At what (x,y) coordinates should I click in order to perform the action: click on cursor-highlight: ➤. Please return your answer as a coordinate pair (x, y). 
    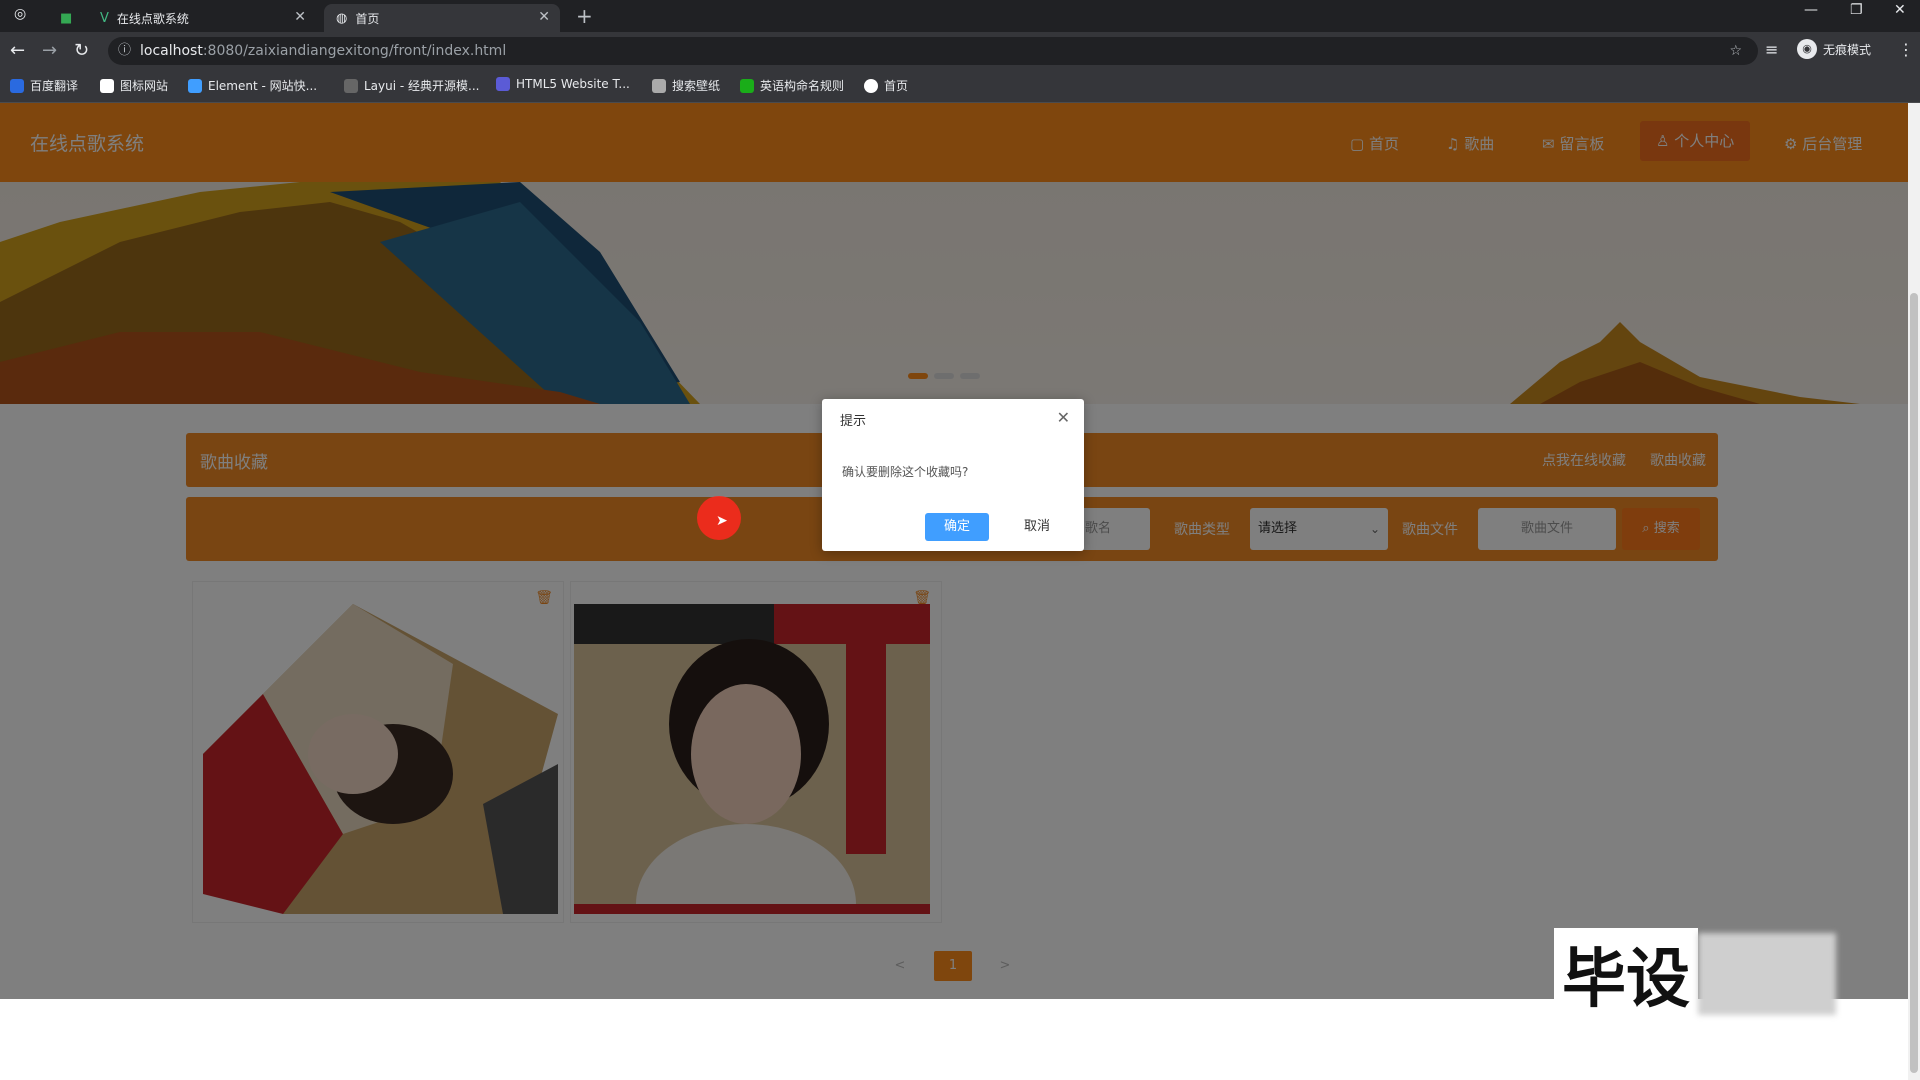
    Looking at the image, I should click on (719, 518).